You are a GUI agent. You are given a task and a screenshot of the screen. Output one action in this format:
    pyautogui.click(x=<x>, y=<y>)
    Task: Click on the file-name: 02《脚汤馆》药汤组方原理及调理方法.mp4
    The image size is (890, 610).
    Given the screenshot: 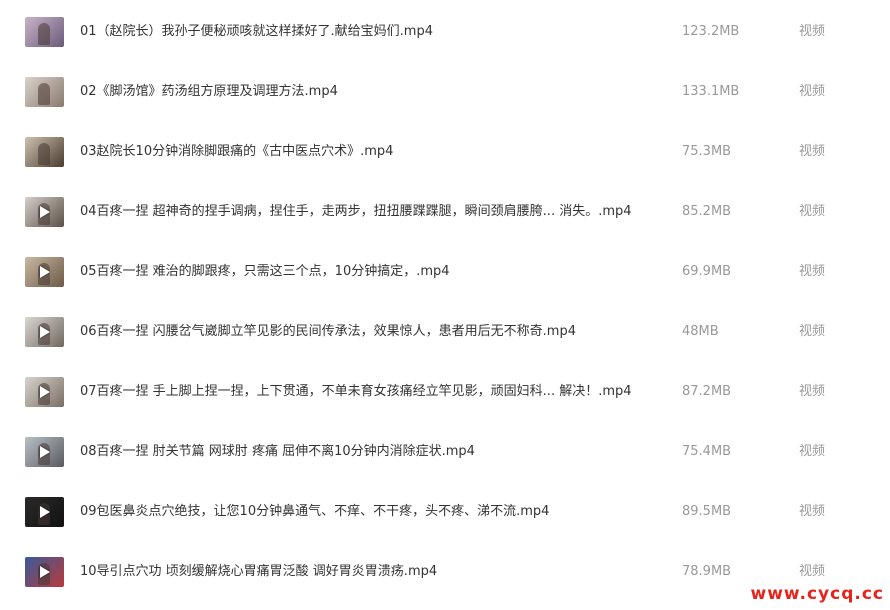 What is the action you would take?
    pyautogui.click(x=365, y=92)
    